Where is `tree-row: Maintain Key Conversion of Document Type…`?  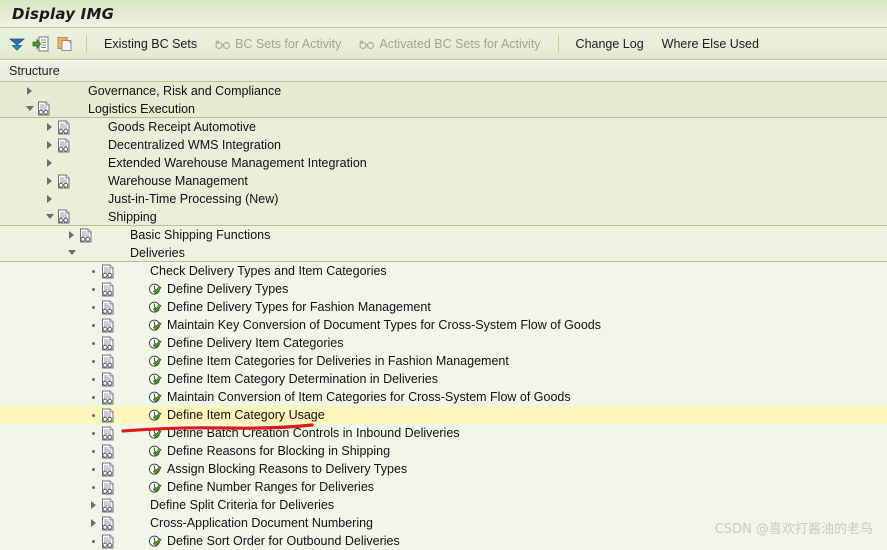
tree-row: Maintain Key Conversion of Document Type… is located at coordinates (443, 325).